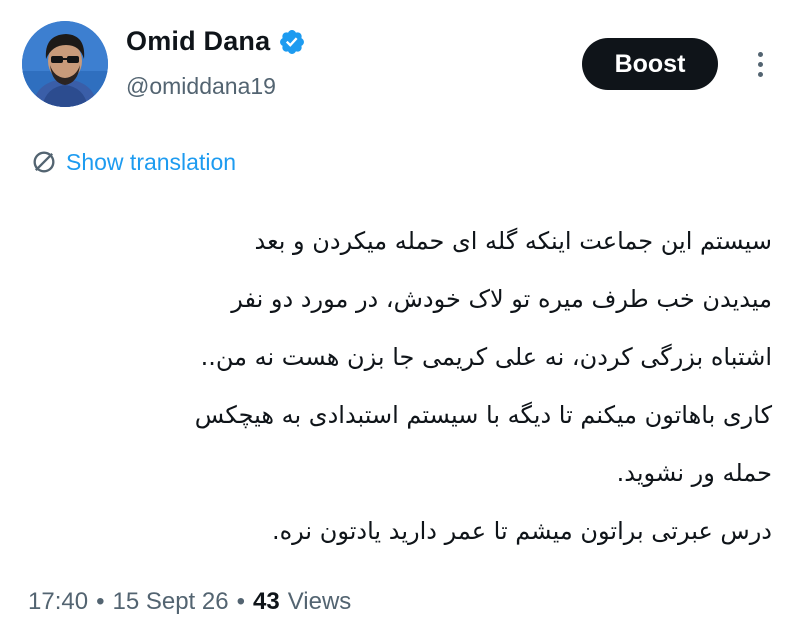  What do you see at coordinates (44, 162) in the screenshot?
I see `translate-icon` at bounding box center [44, 162].